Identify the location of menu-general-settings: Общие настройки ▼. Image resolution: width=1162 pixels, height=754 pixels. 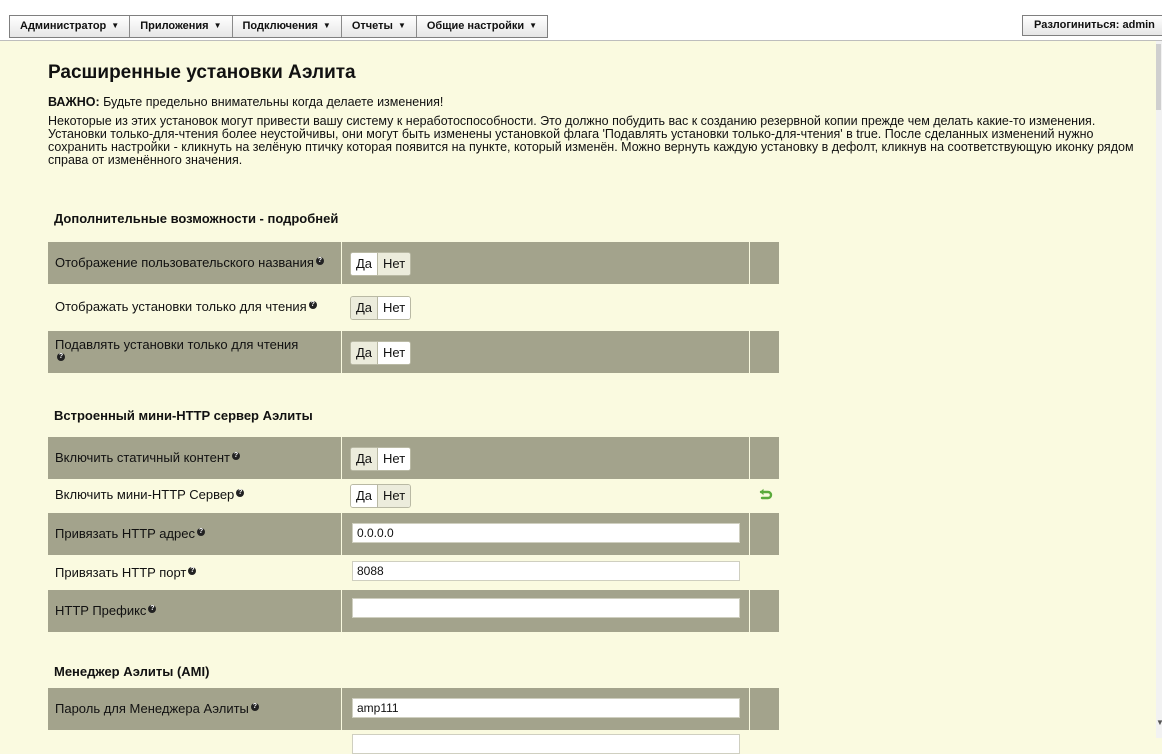
(482, 26).